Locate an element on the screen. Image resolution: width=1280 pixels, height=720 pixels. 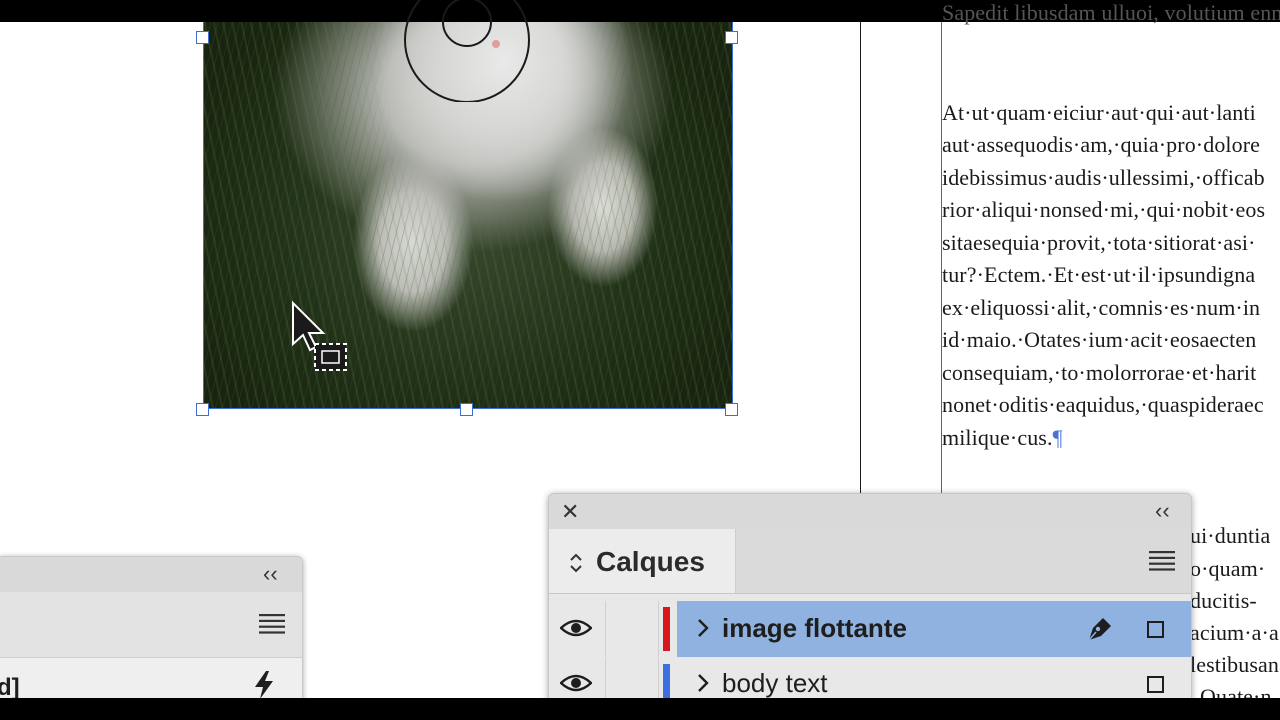
tab-title: Calques is located at coordinates (650, 561).